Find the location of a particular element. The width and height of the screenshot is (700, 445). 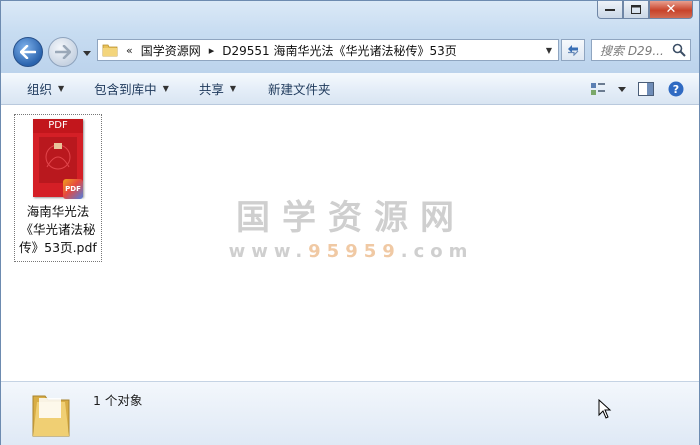

help-icon: ? is located at coordinates (676, 89).